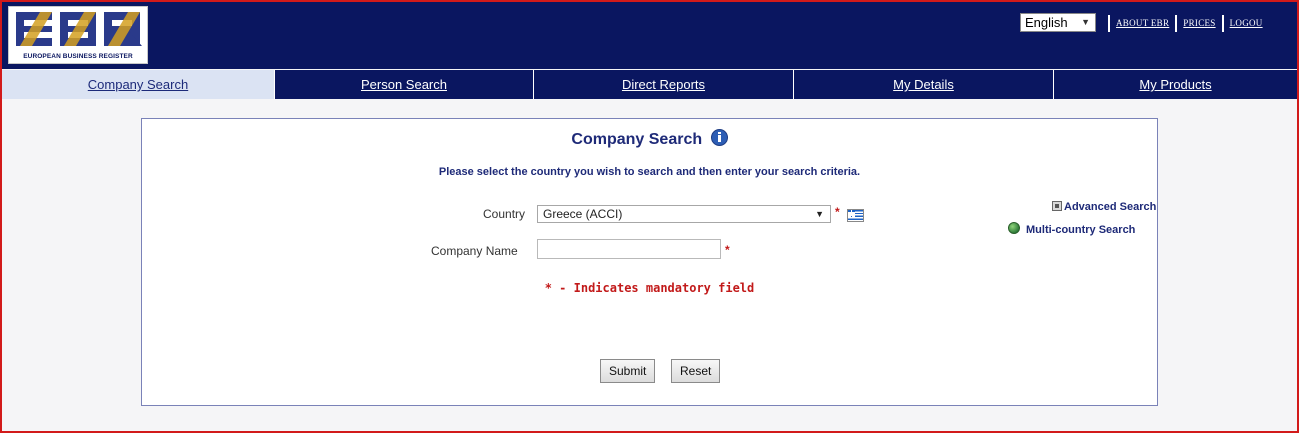  What do you see at coordinates (583, 214) in the screenshot?
I see `country-value: Greece (ACCI)` at bounding box center [583, 214].